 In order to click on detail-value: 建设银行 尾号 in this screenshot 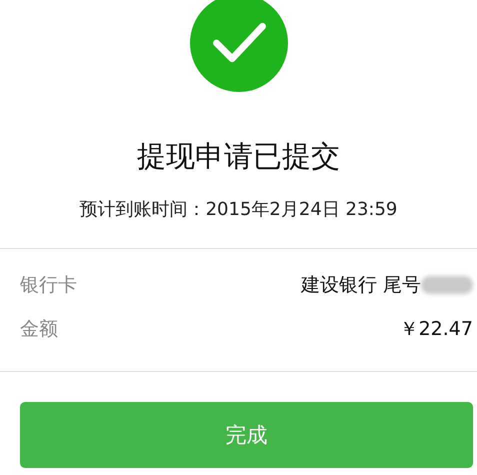, I will do `click(360, 285)`.